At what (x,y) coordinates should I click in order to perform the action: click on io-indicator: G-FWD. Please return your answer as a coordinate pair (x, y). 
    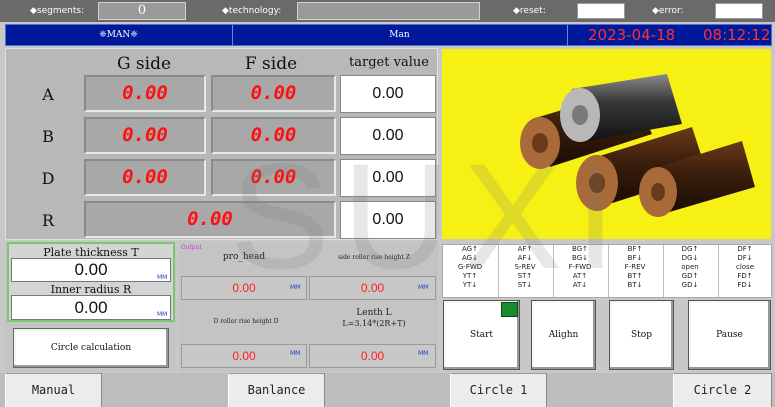
    Looking at the image, I should click on (470, 267).